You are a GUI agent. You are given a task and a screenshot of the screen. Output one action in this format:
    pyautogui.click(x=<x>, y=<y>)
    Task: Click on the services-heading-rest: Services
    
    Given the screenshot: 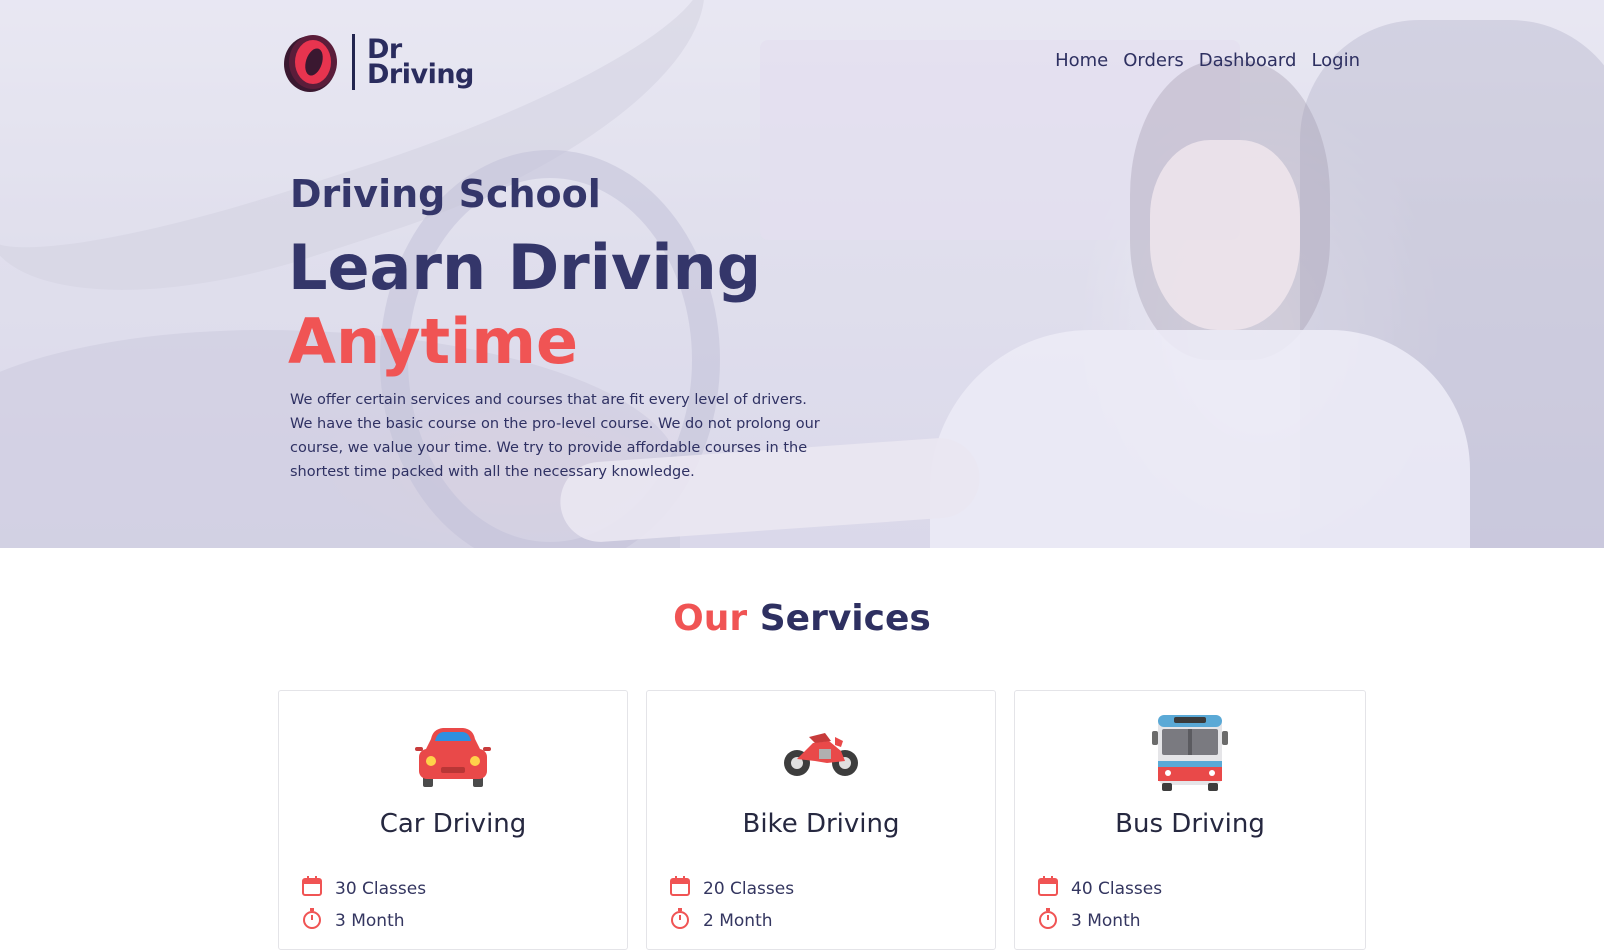 What is the action you would take?
    pyautogui.click(x=845, y=618)
    